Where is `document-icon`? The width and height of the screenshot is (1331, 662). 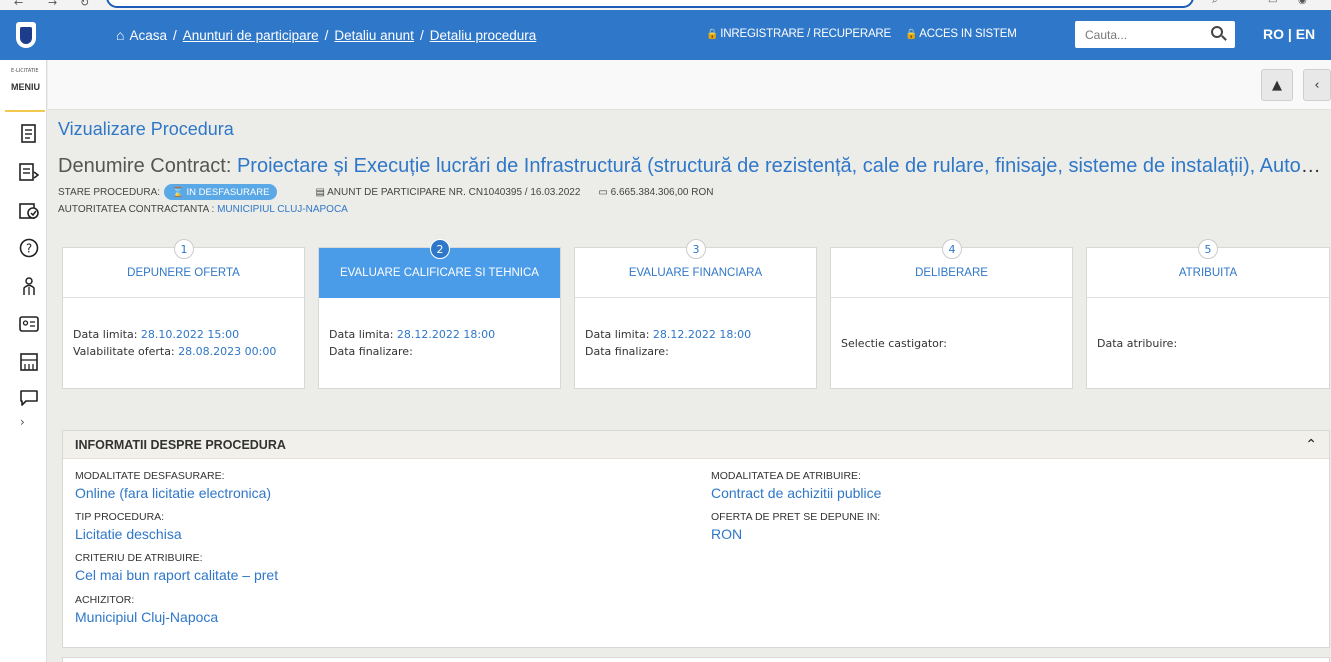 document-icon is located at coordinates (29, 134).